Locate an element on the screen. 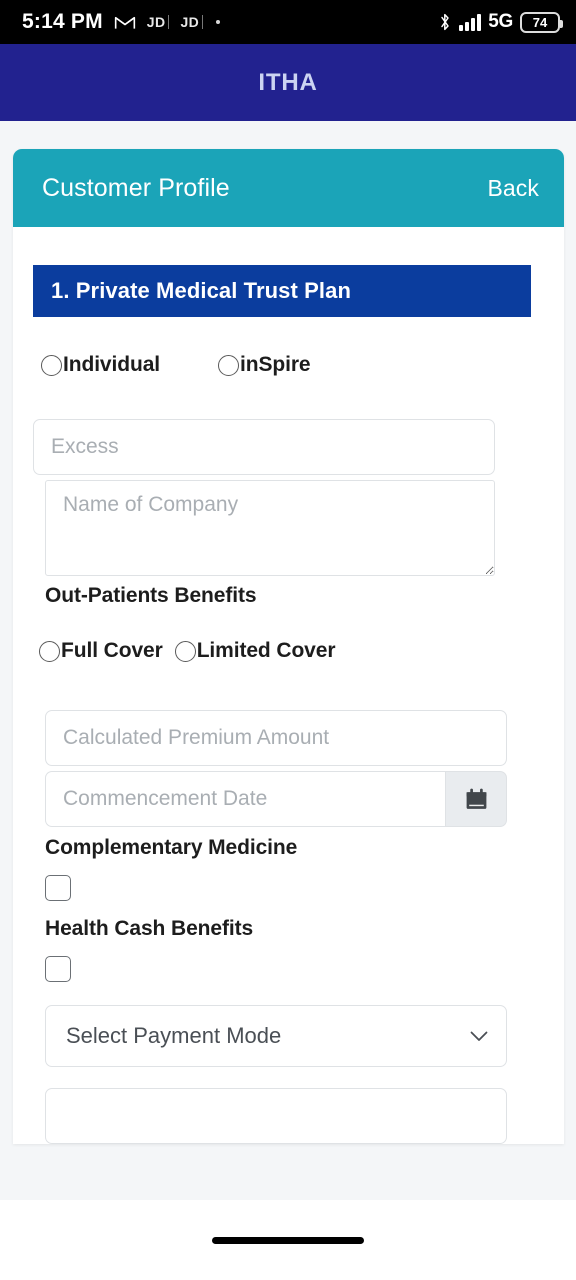 The height and width of the screenshot is (1280, 576). excess-field-wrapper is located at coordinates (288, 447).